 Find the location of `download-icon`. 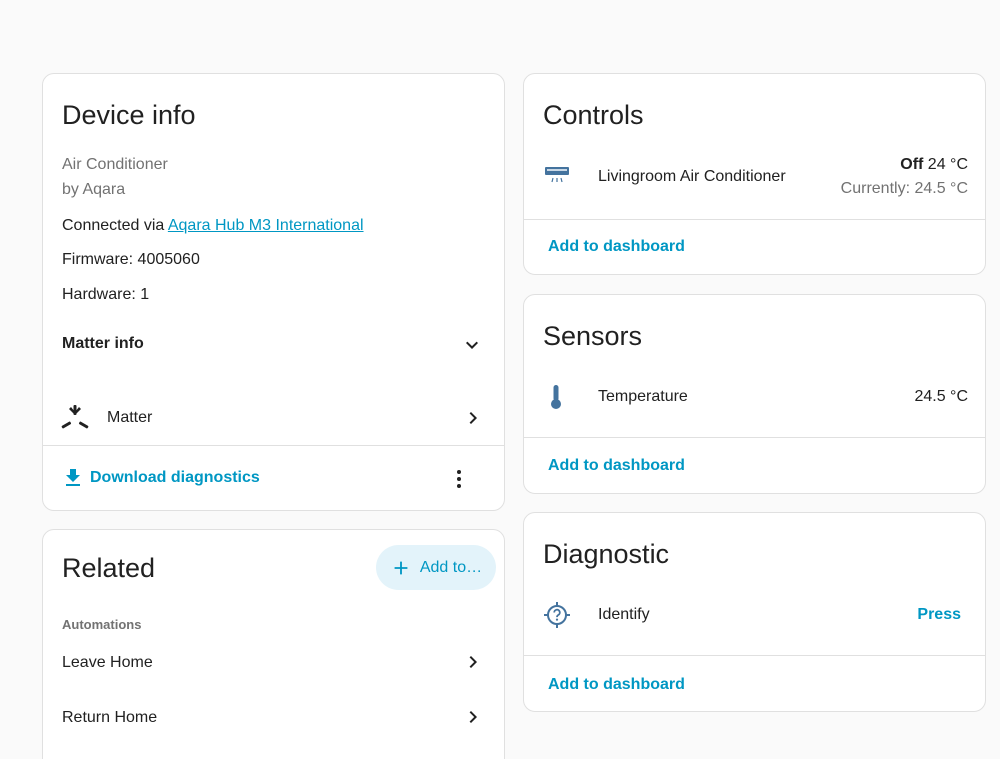

download-icon is located at coordinates (73, 477).